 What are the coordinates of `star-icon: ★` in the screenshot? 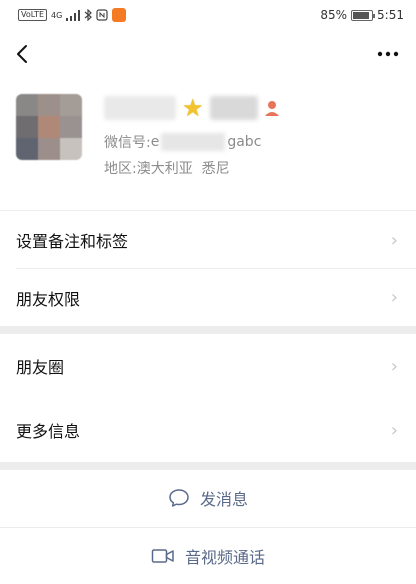 It's located at (193, 108).